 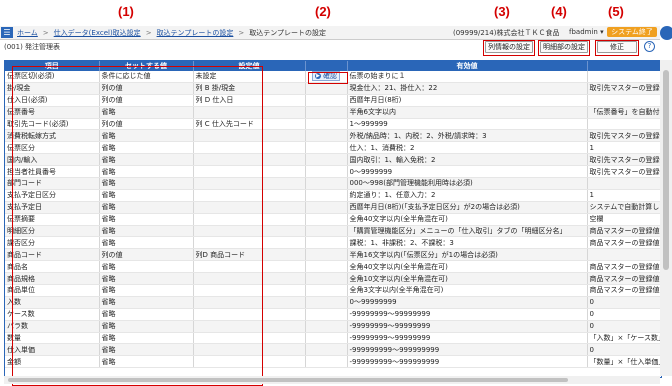 What do you see at coordinates (467, 160) in the screenshot?
I see `cell-valid-values: 国内取引：1、輸入免税：2` at bounding box center [467, 160].